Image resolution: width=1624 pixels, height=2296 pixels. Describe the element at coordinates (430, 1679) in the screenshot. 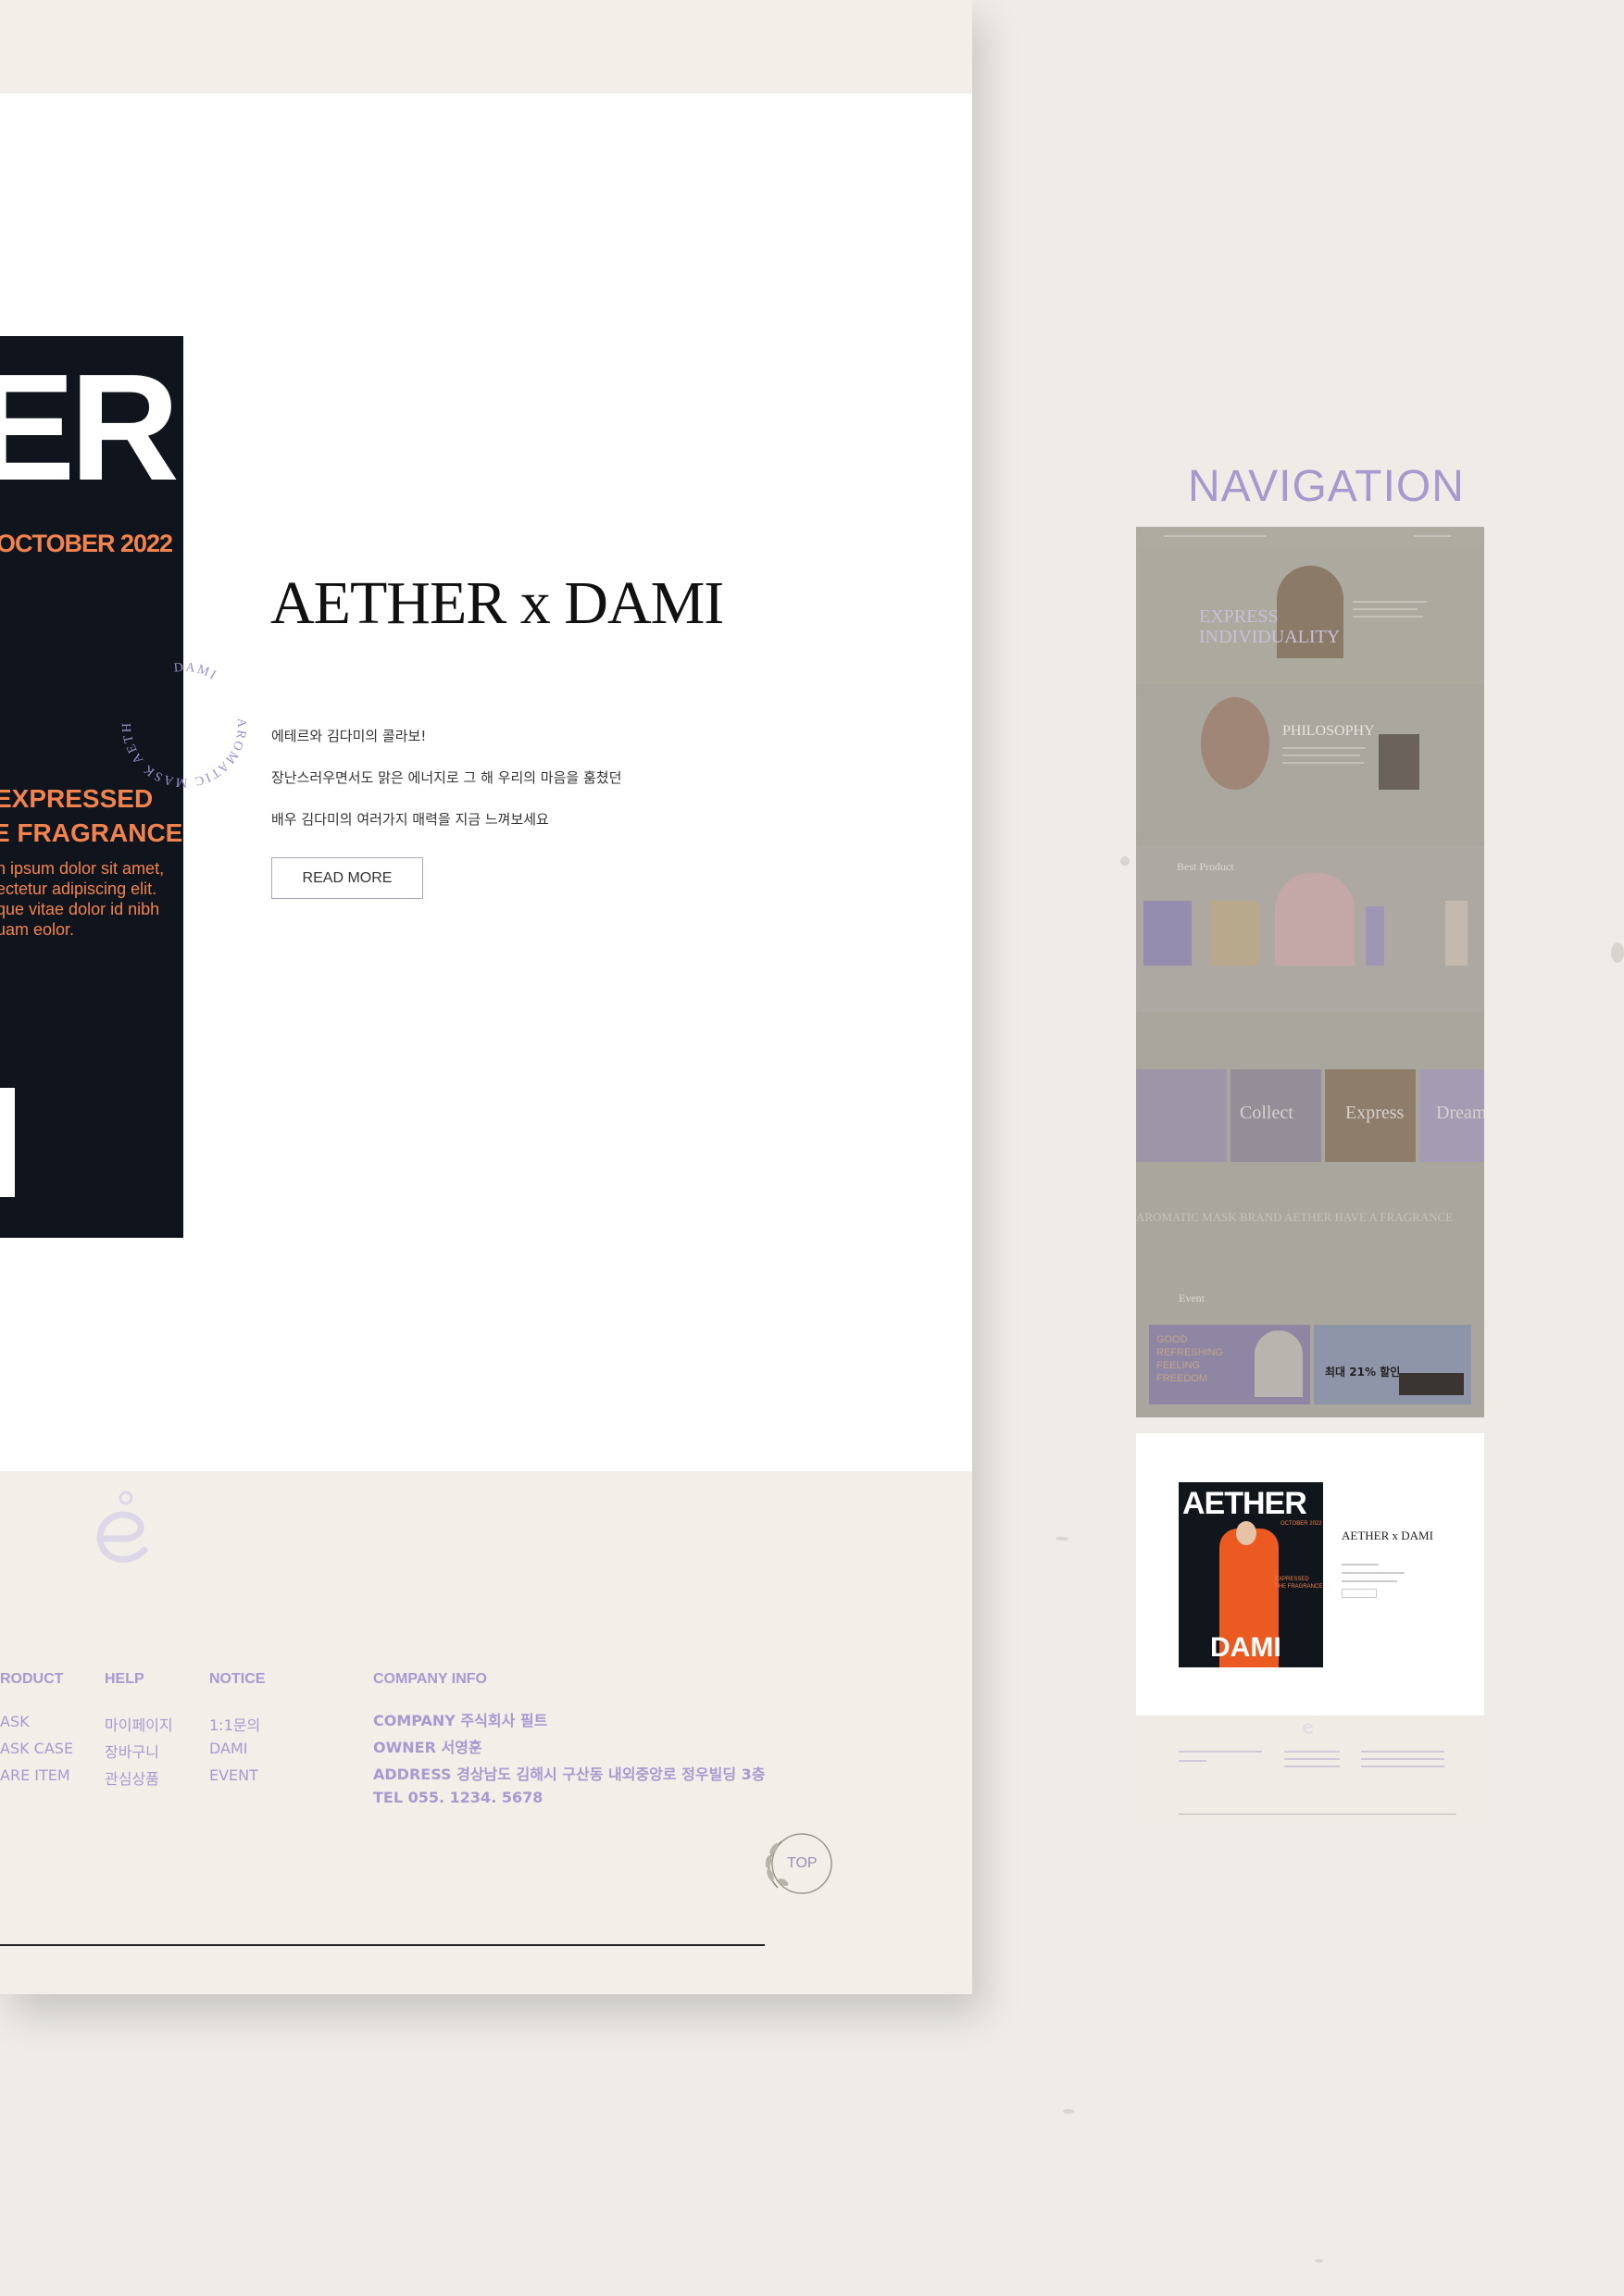

I see `footer-company-head: COMPANY INFO` at that location.